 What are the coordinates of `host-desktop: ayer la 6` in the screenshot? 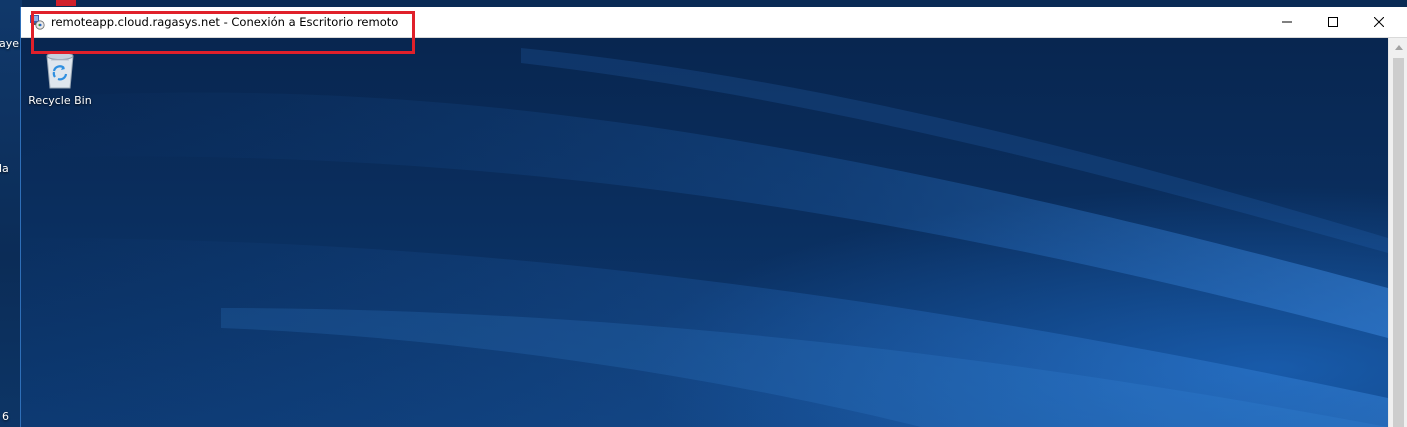 It's located at (11, 213).